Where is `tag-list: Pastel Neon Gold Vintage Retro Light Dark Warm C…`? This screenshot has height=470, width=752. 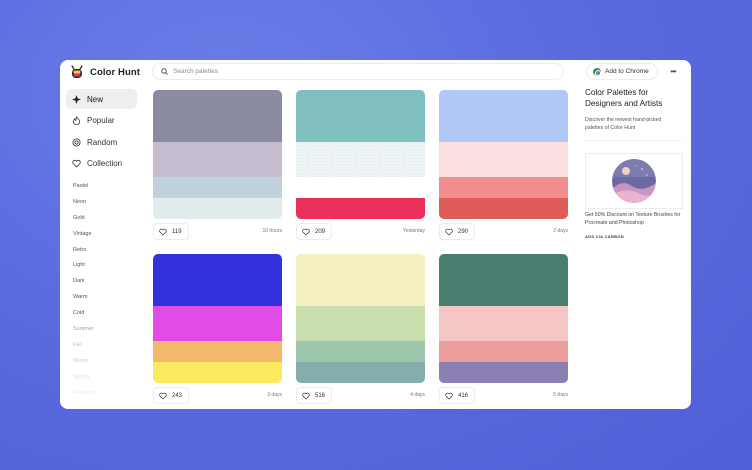 tag-list: Pastel Neon Gold Vintage Retro Light Dark Warm C… is located at coordinates (83, 292).